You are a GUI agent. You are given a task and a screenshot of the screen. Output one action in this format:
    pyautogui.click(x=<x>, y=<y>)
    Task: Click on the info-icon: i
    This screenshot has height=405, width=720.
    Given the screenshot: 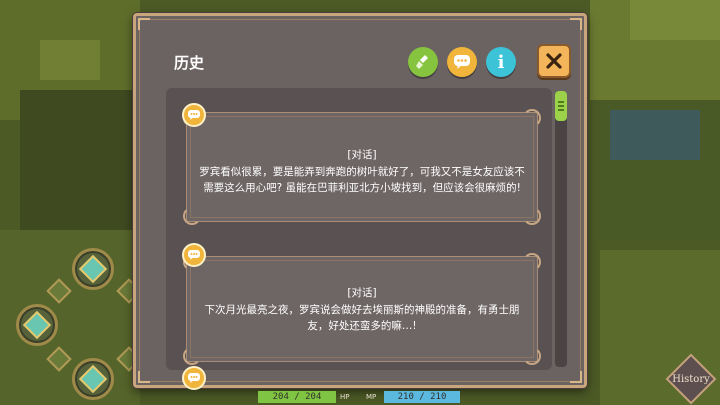 What is the action you would take?
    pyautogui.click(x=501, y=62)
    